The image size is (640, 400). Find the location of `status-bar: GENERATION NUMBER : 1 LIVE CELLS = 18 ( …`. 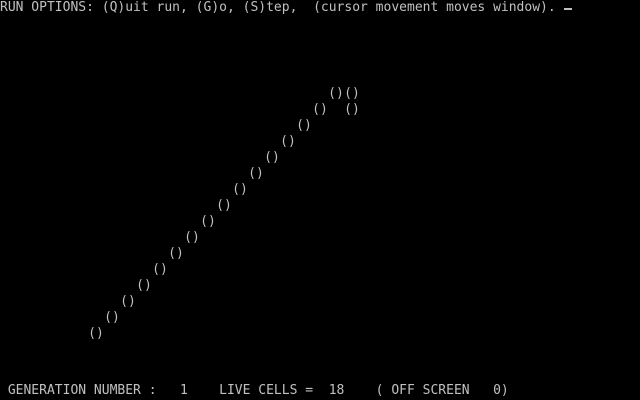

status-bar: GENERATION NUMBER : 1 LIVE CELLS = 18 ( … is located at coordinates (254, 391).